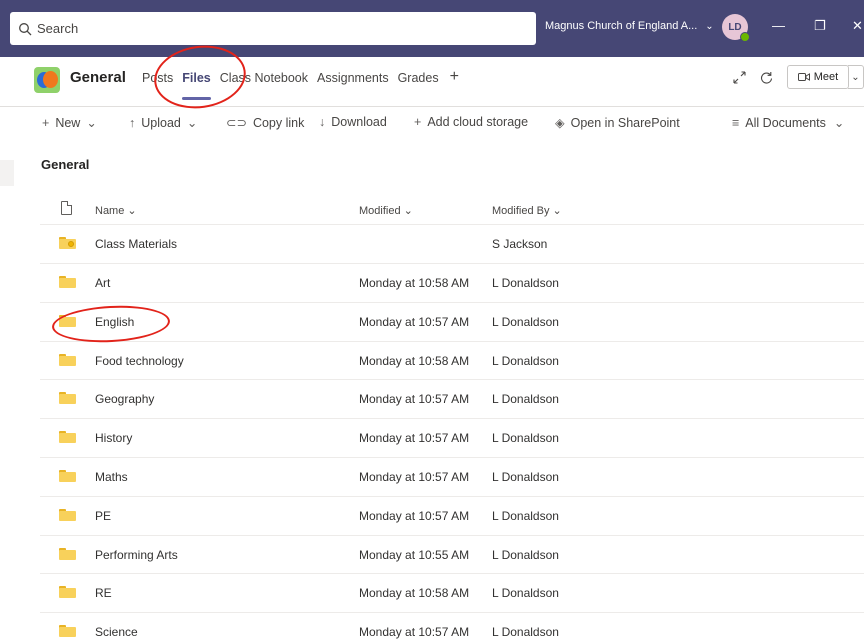 Image resolution: width=864 pixels, height=643 pixels. I want to click on meet-label: Meet, so click(826, 77).